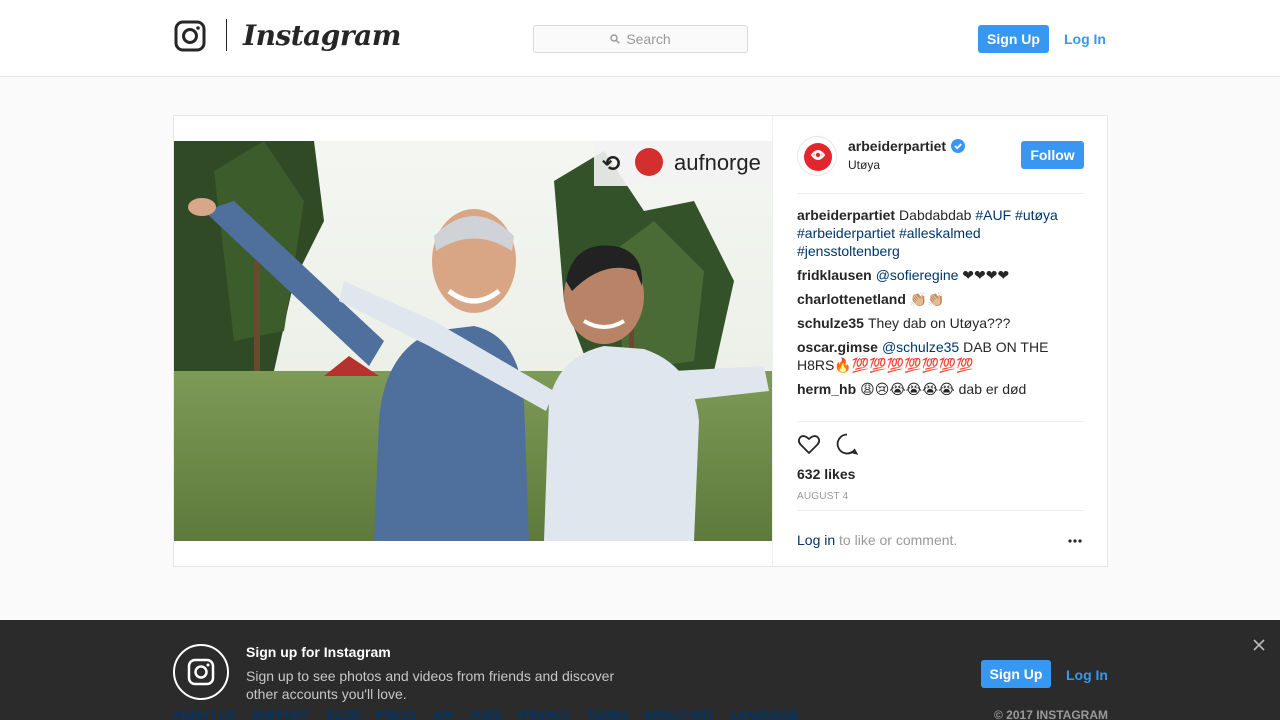 The height and width of the screenshot is (720, 1280). Describe the element at coordinates (648, 39) in the screenshot. I see `search-placeholder: Search` at that location.